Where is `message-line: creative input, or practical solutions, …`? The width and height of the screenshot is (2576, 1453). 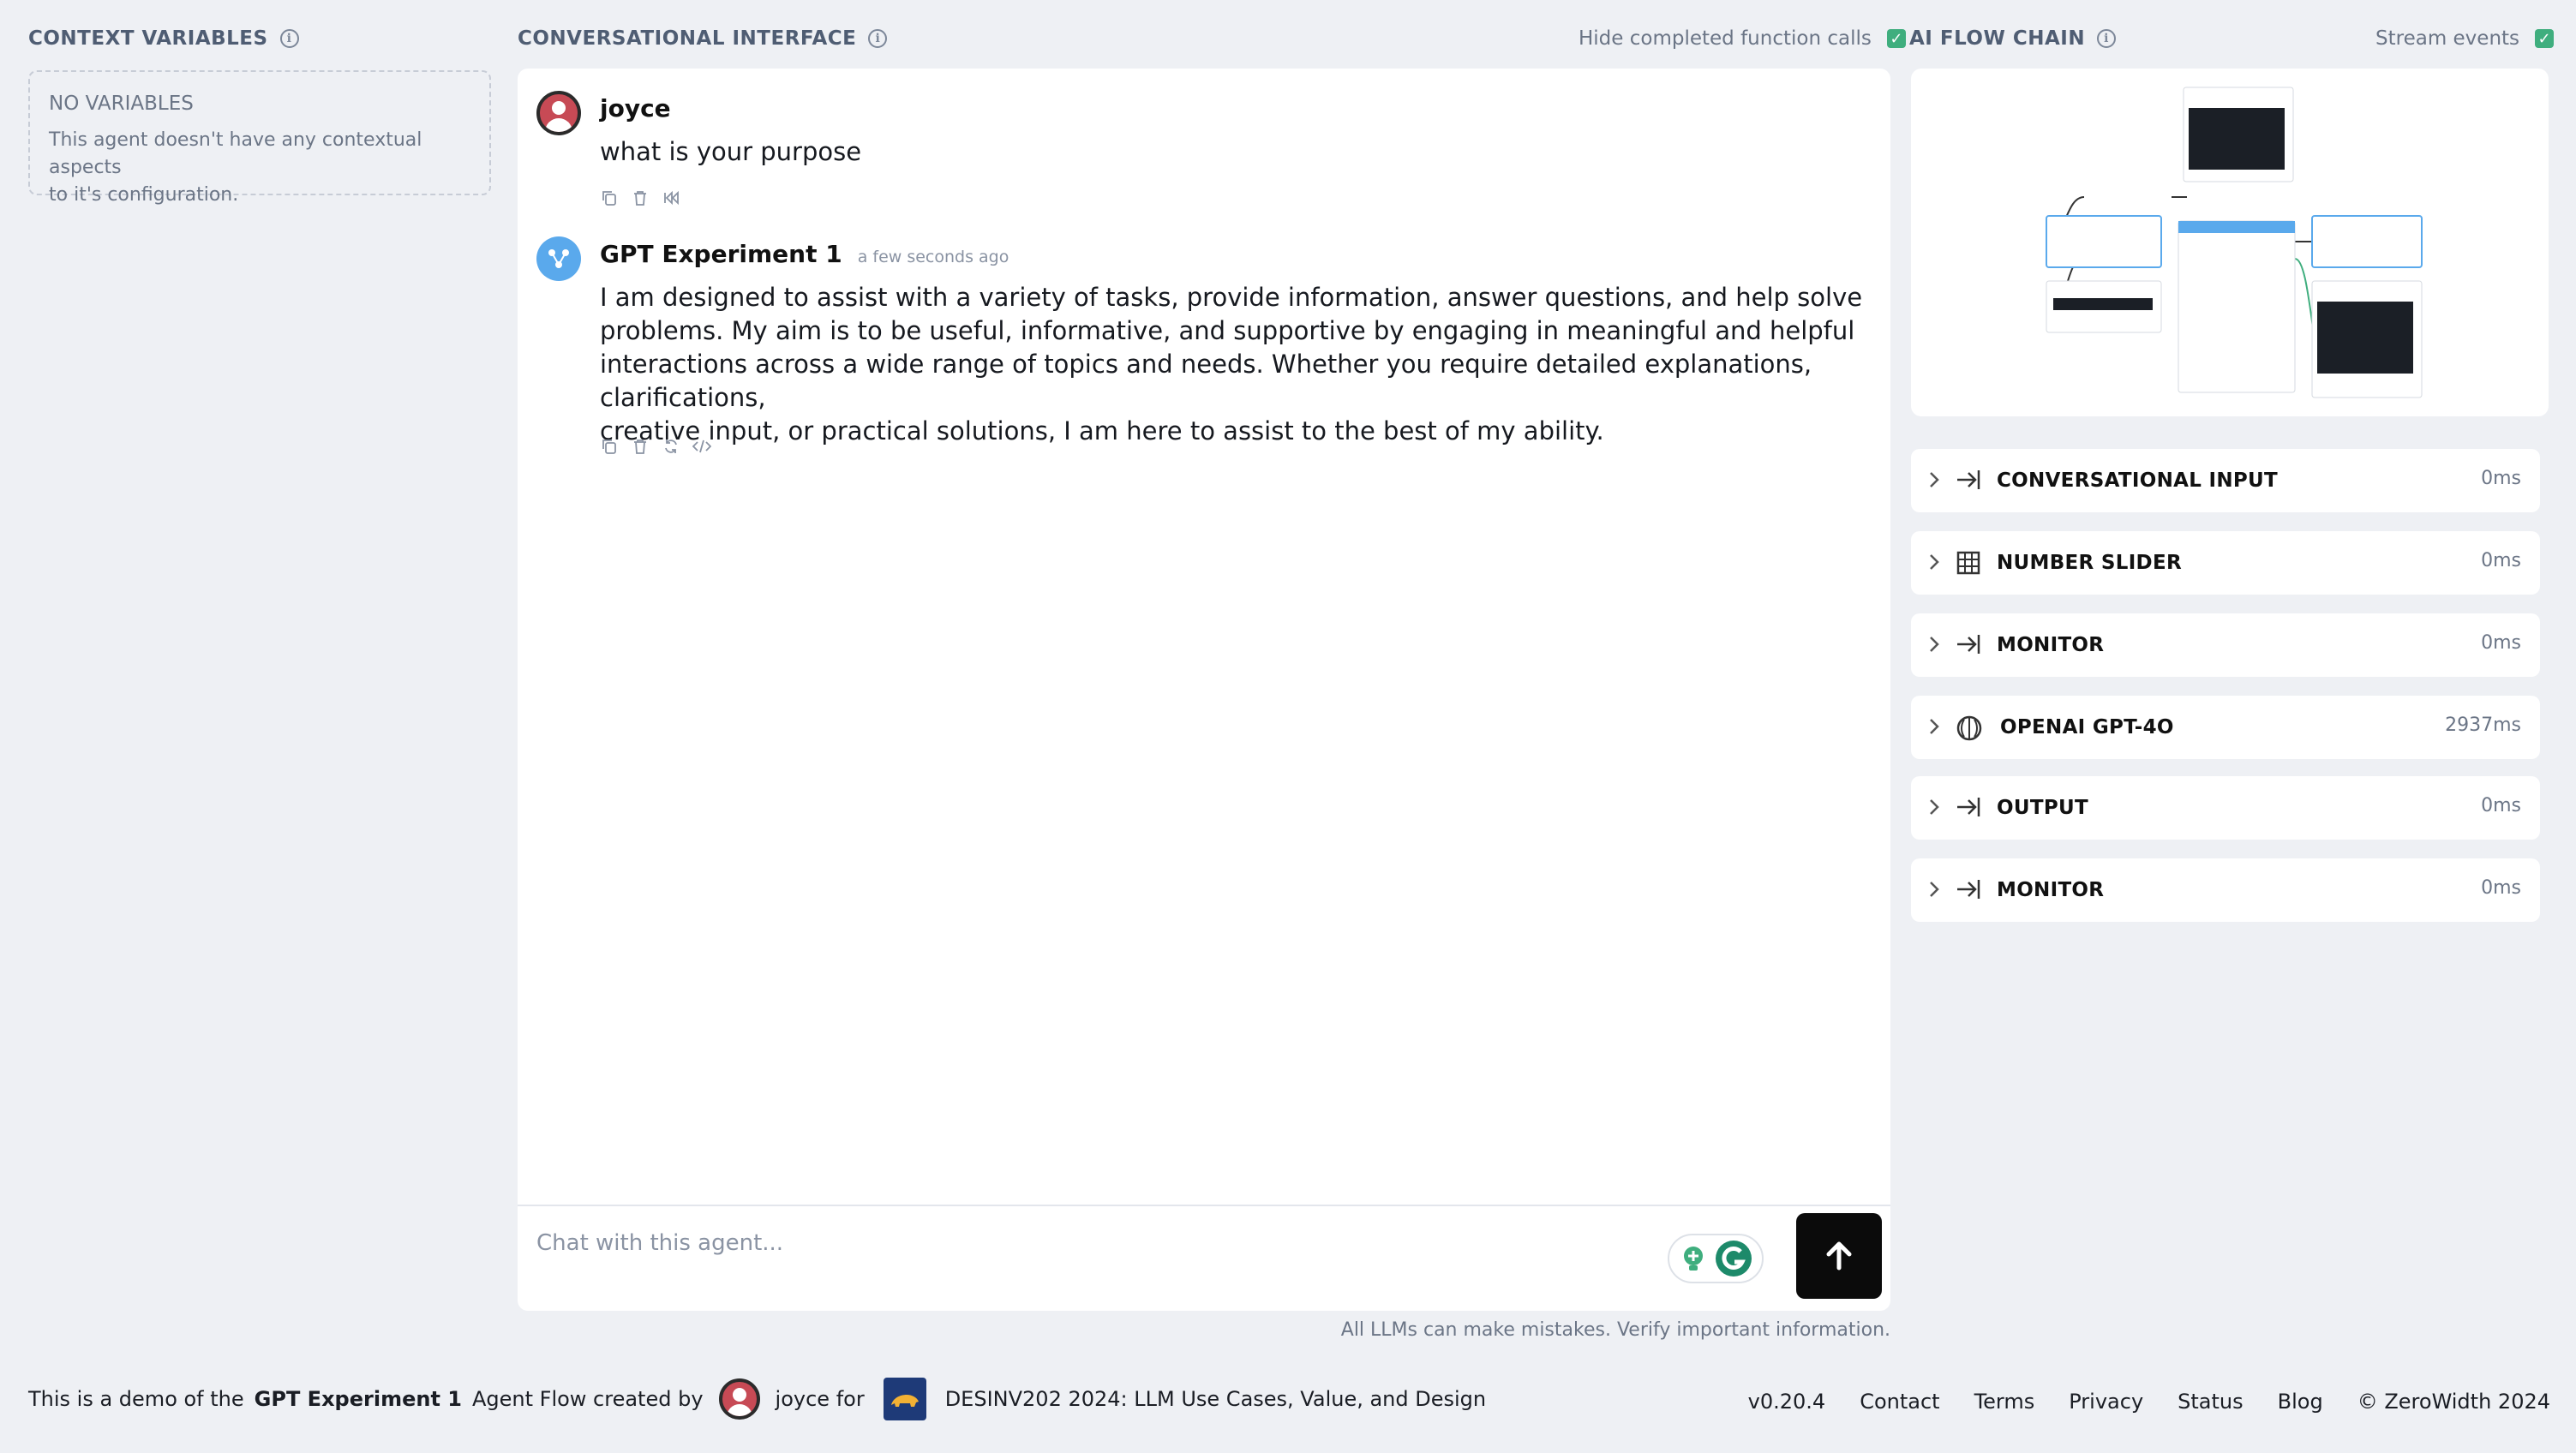
message-line: creative input, or practical solutions, … is located at coordinates (1102, 430).